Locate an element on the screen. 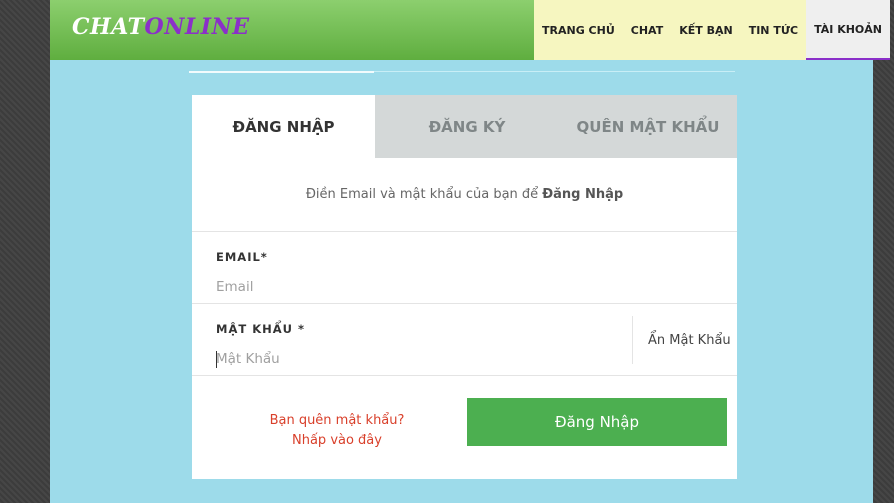 This screenshot has height=503, width=894. logo: CHATONLINE is located at coordinates (160, 27).